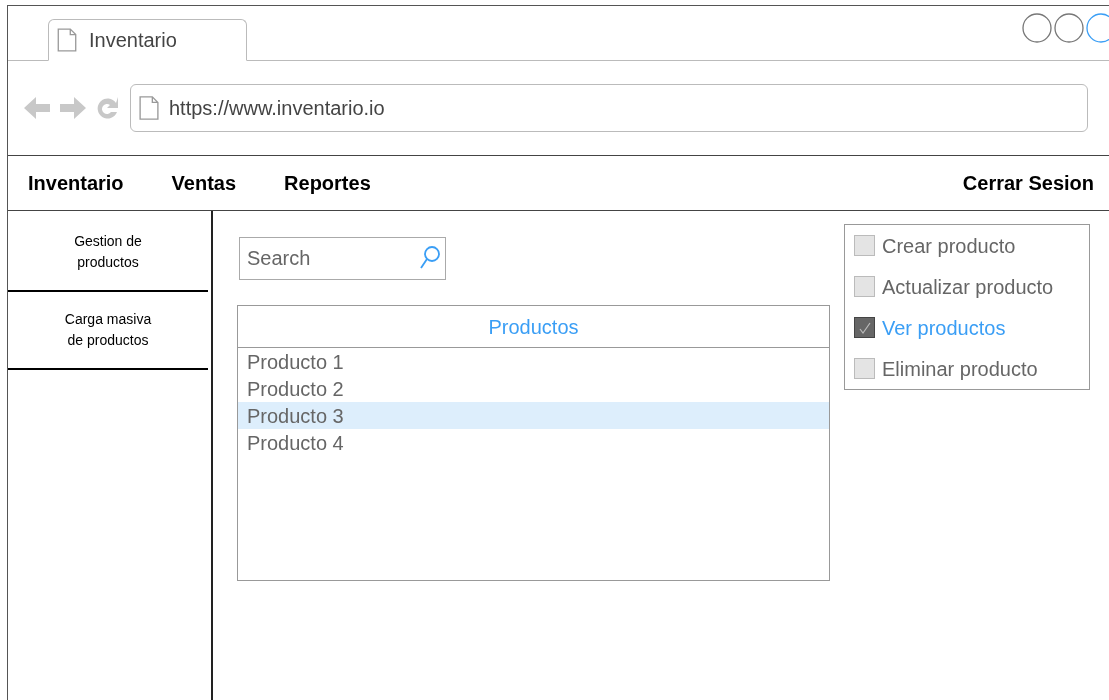 The image size is (1109, 700). Describe the element at coordinates (108, 253) in the screenshot. I see `sidebar-item: Gestion de productos` at that location.